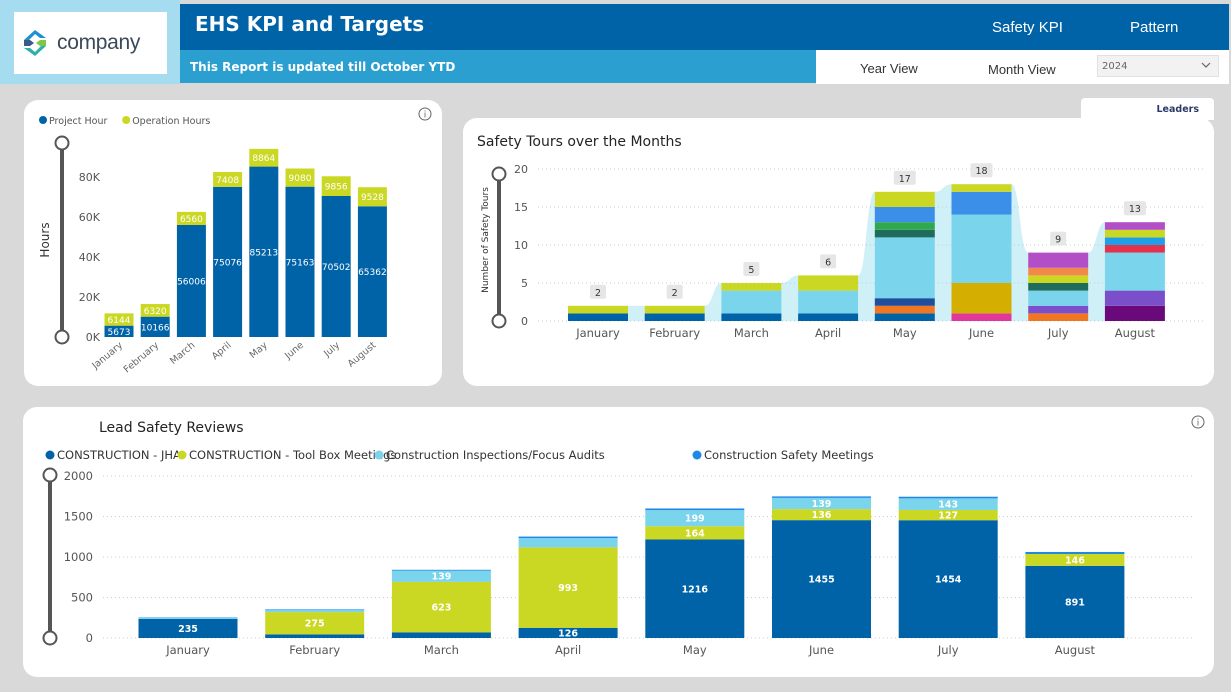 The height and width of the screenshot is (692, 1231). I want to click on chevron-down-icon, so click(1206, 65).